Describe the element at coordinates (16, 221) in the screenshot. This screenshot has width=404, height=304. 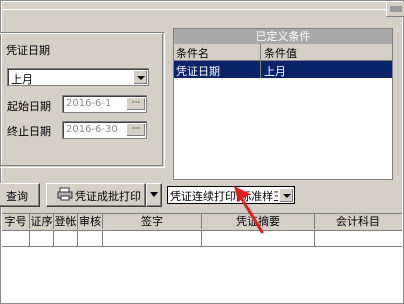
I see `grid-header-voucher-no: 字号` at that location.